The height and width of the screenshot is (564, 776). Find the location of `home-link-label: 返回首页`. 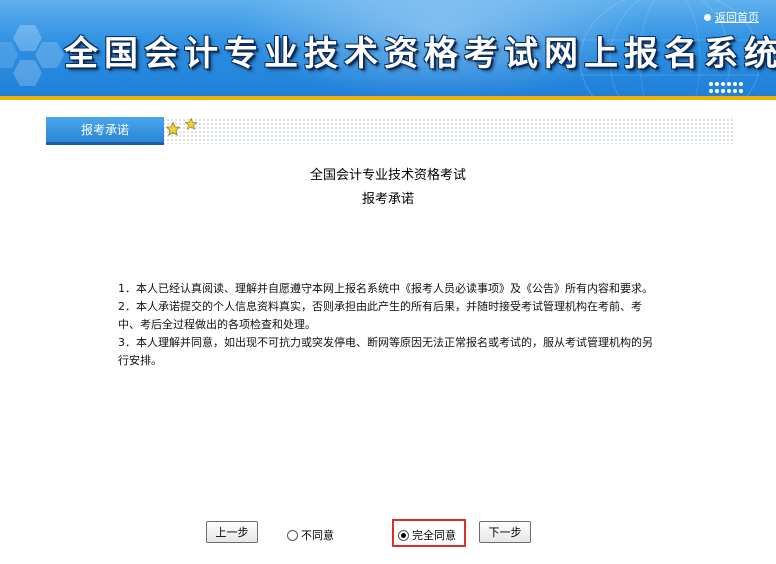

home-link-label: 返回首页 is located at coordinates (737, 17).